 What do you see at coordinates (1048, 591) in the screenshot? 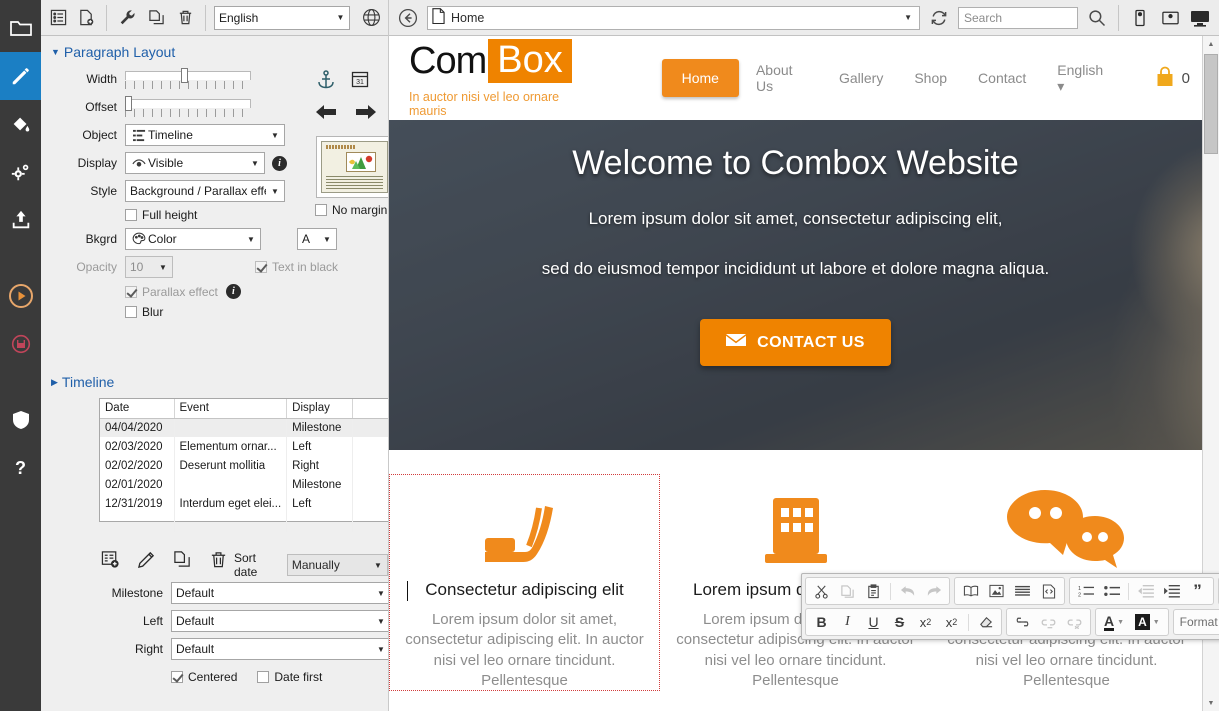
I see `source-code-icon` at bounding box center [1048, 591].